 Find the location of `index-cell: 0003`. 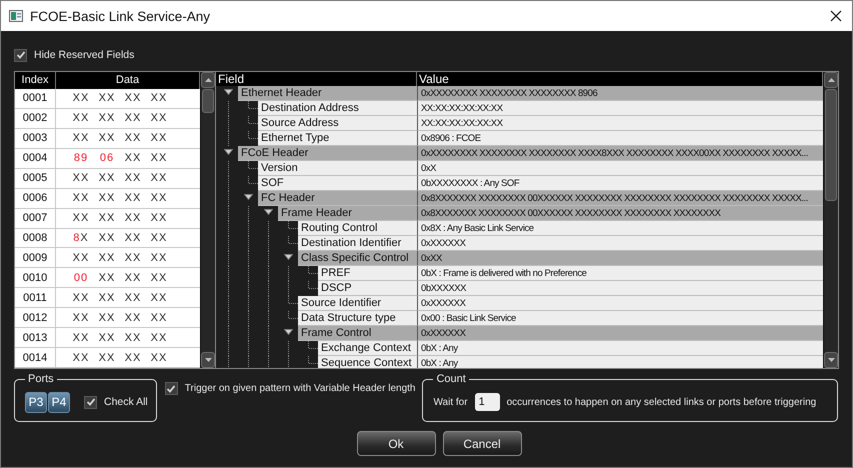

index-cell: 0003 is located at coordinates (35, 138).